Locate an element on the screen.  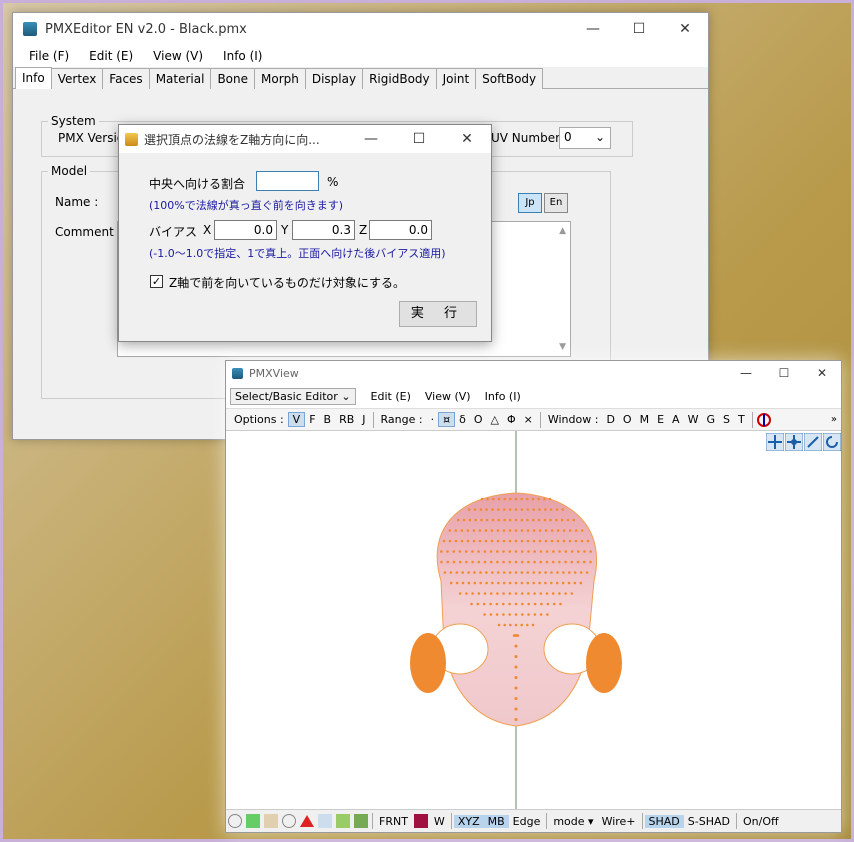
tab-joint: Joint is located at coordinates (456, 78).